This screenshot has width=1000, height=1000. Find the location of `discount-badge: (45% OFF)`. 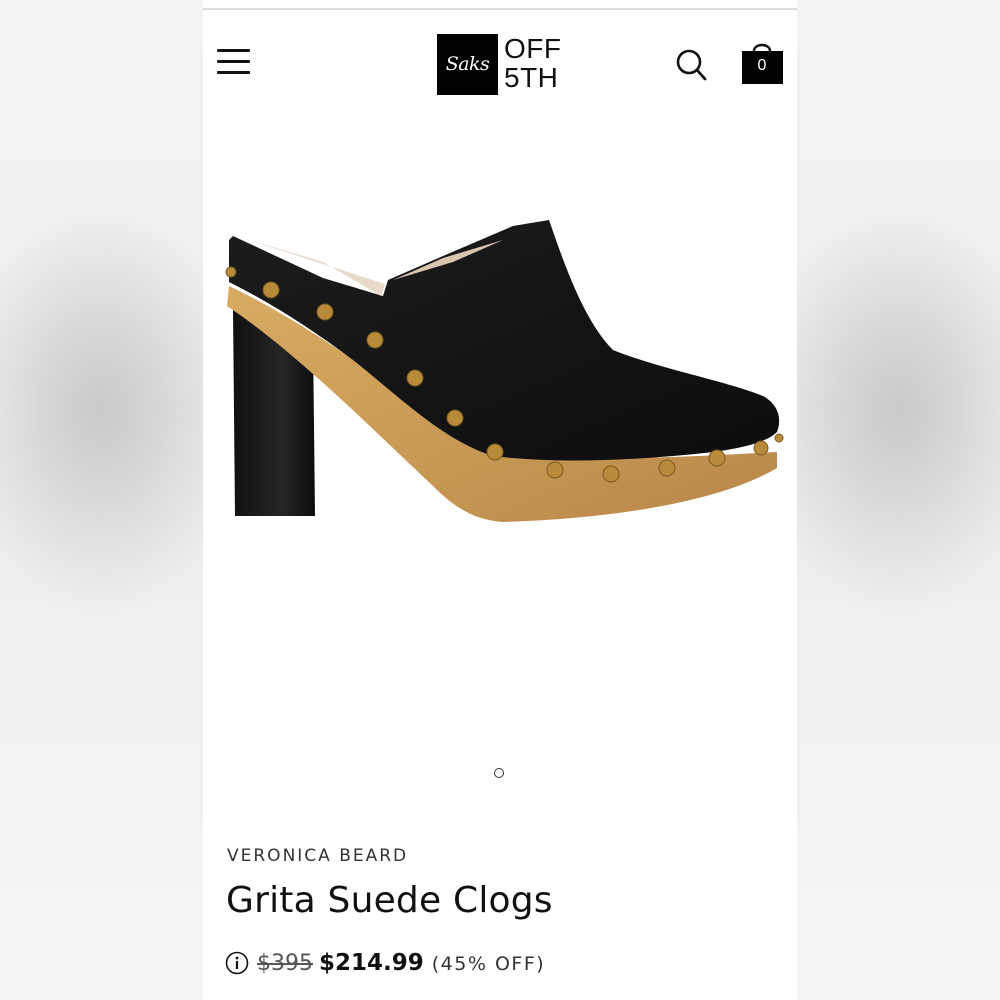

discount-badge: (45% OFF) is located at coordinates (488, 964).